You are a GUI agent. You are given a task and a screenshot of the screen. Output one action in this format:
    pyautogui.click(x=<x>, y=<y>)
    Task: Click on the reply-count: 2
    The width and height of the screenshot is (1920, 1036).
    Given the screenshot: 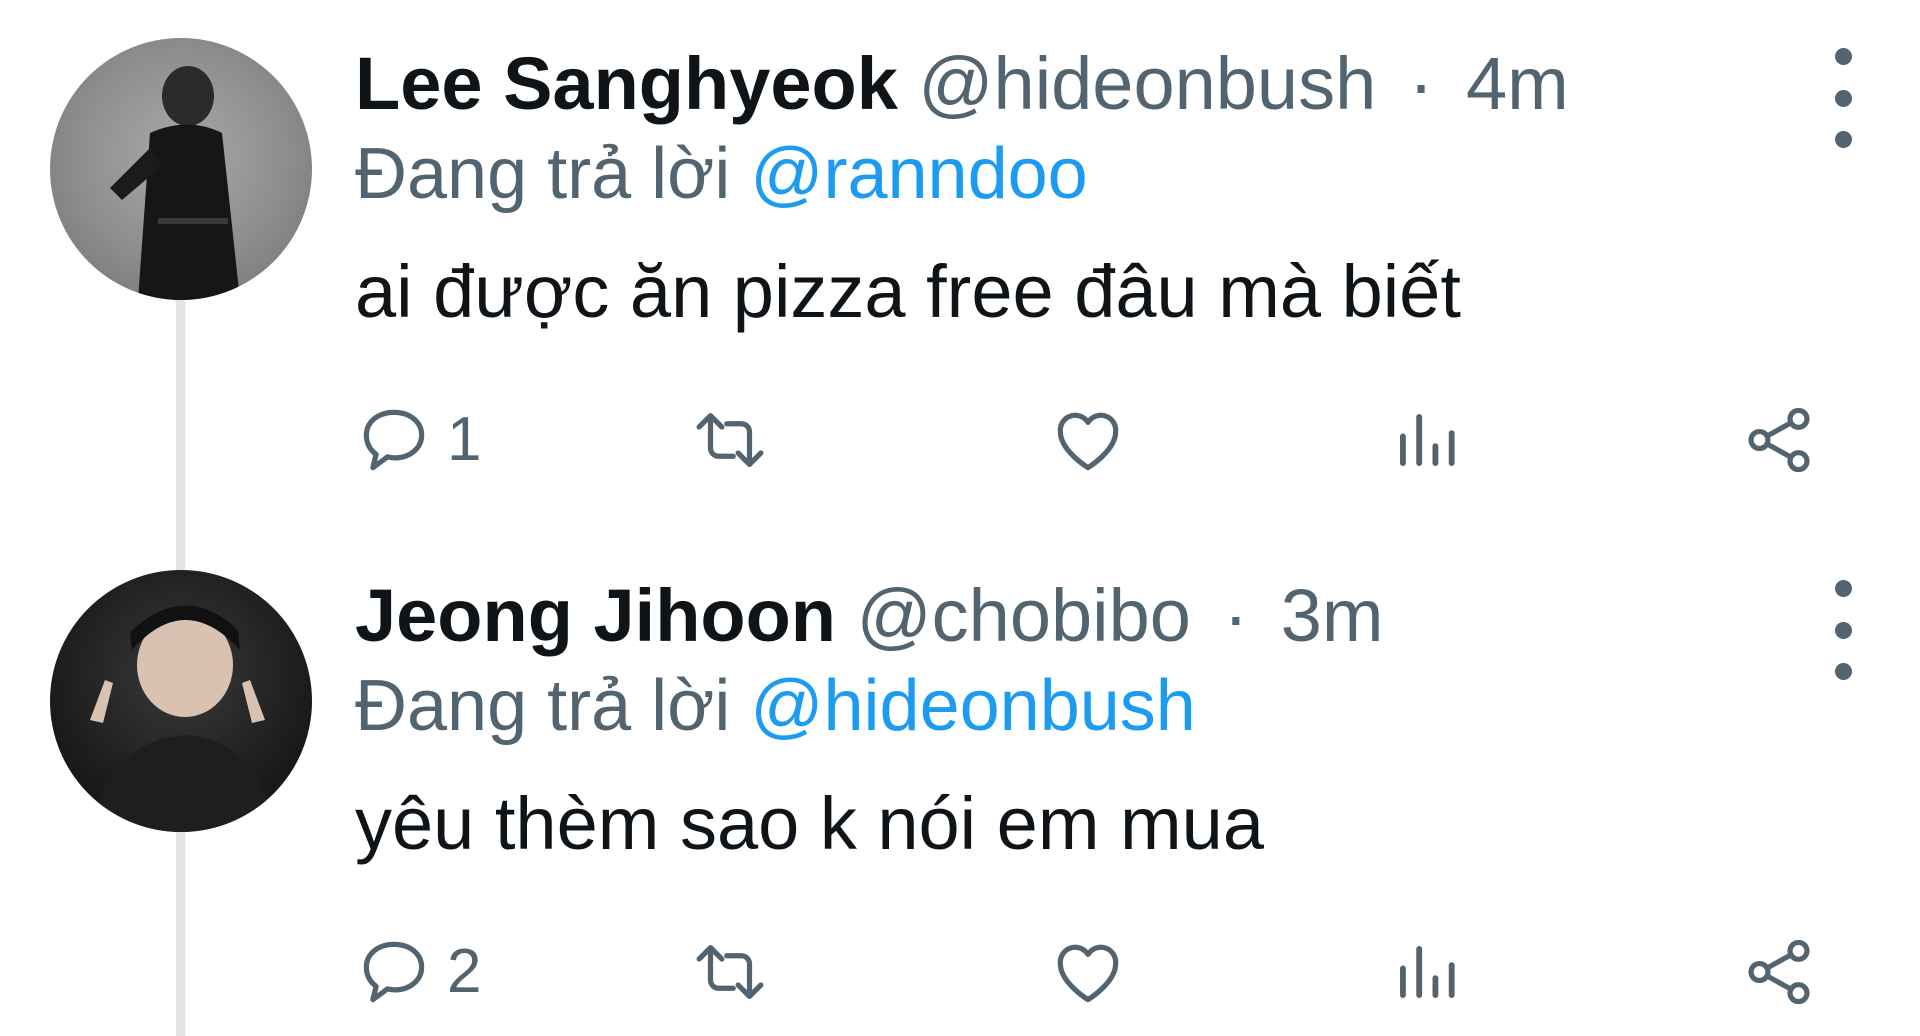 What is the action you would take?
    pyautogui.click(x=464, y=971)
    